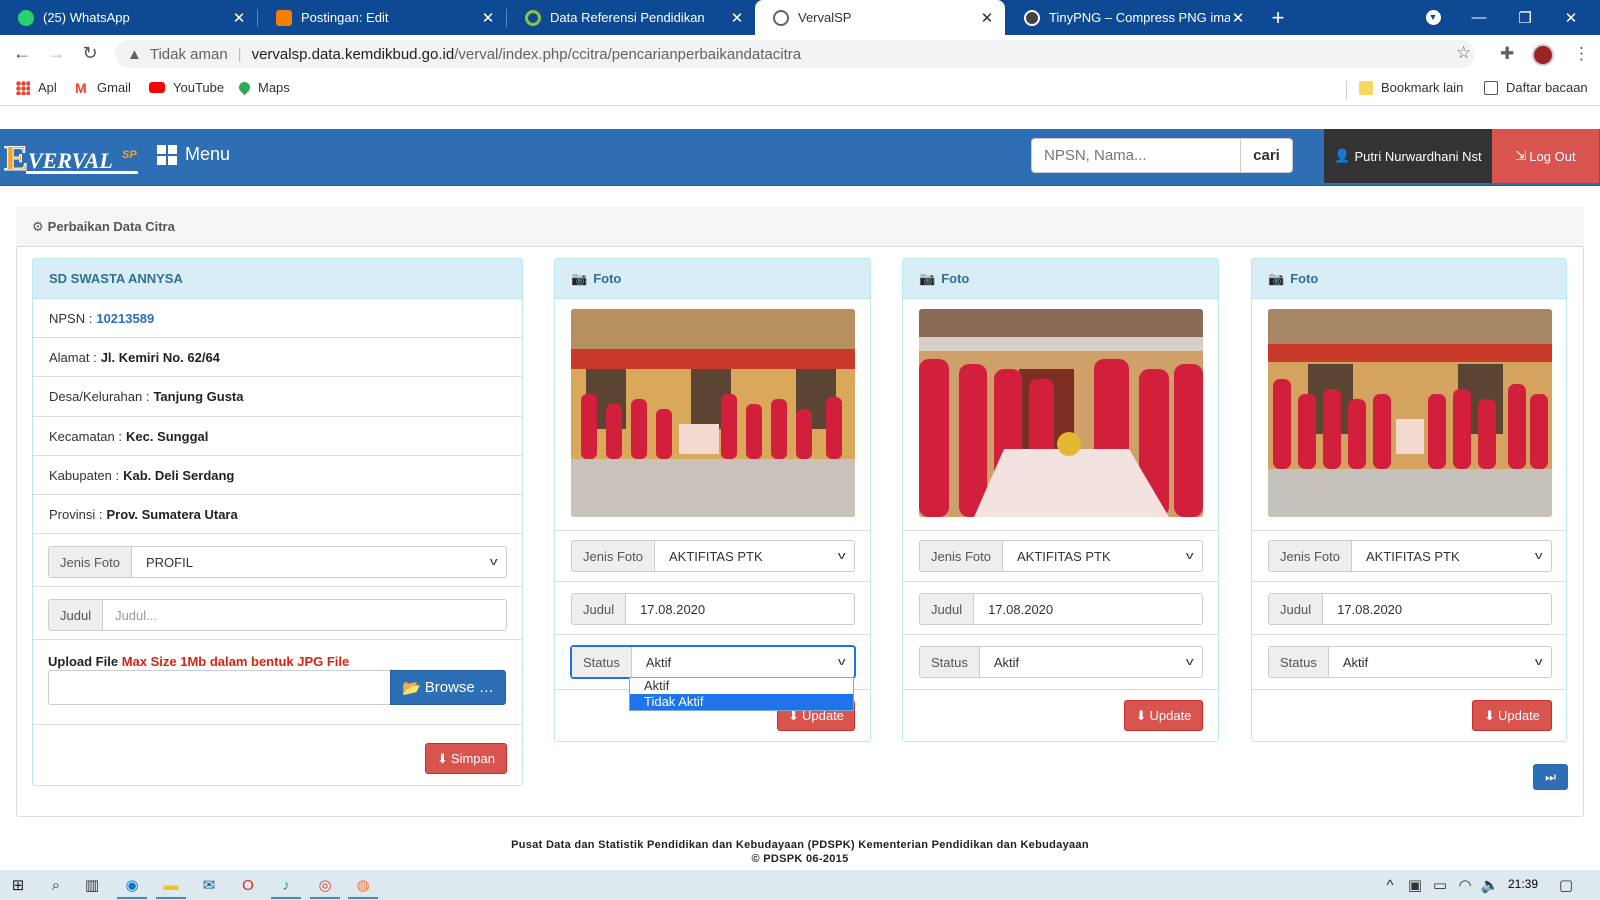 The image size is (1600, 900). Describe the element at coordinates (286, 885) in the screenshot. I see `music-app-icon: ♪` at that location.